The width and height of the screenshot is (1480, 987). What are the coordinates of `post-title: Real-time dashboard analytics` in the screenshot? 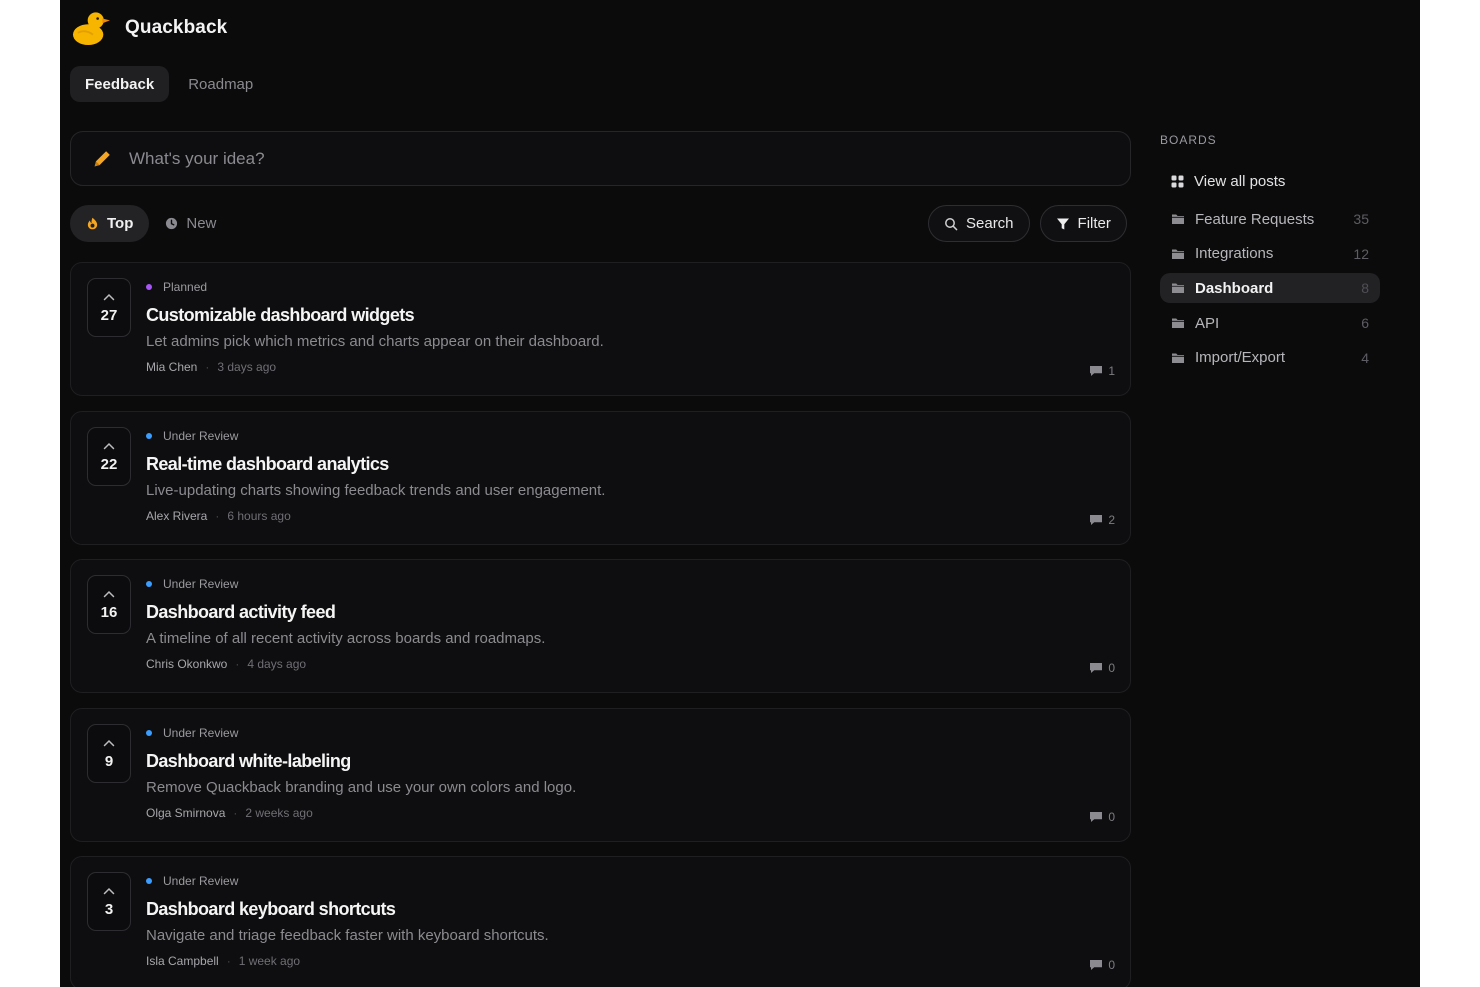 It's located at (630, 464).